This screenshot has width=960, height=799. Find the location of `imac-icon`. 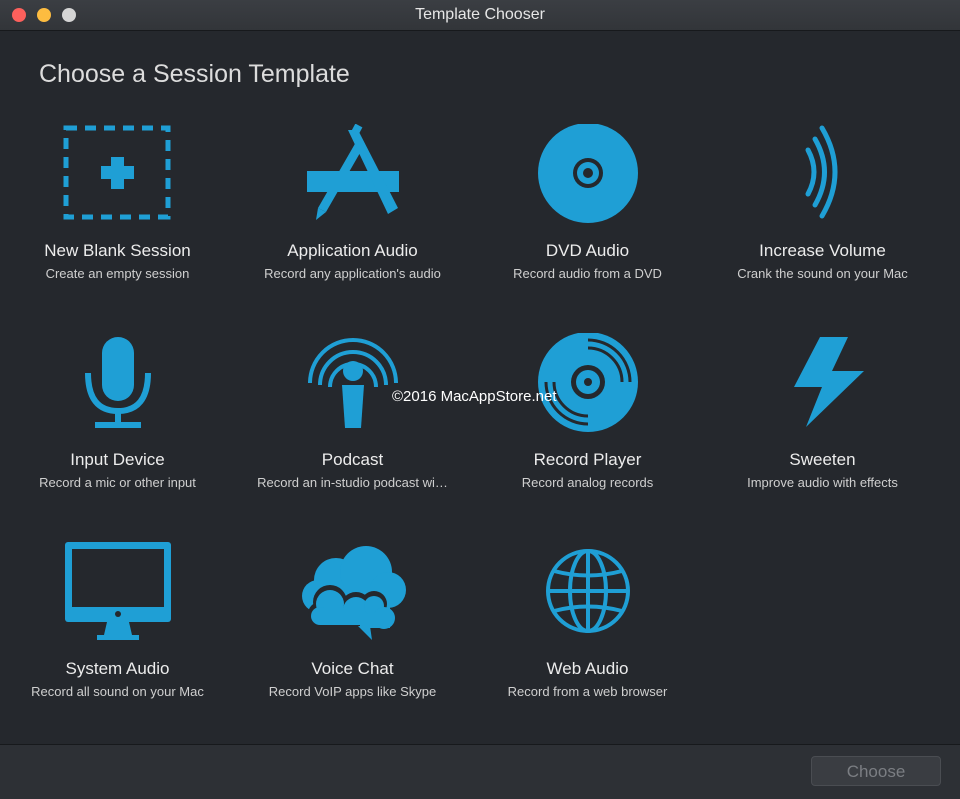

imac-icon is located at coordinates (117, 591).